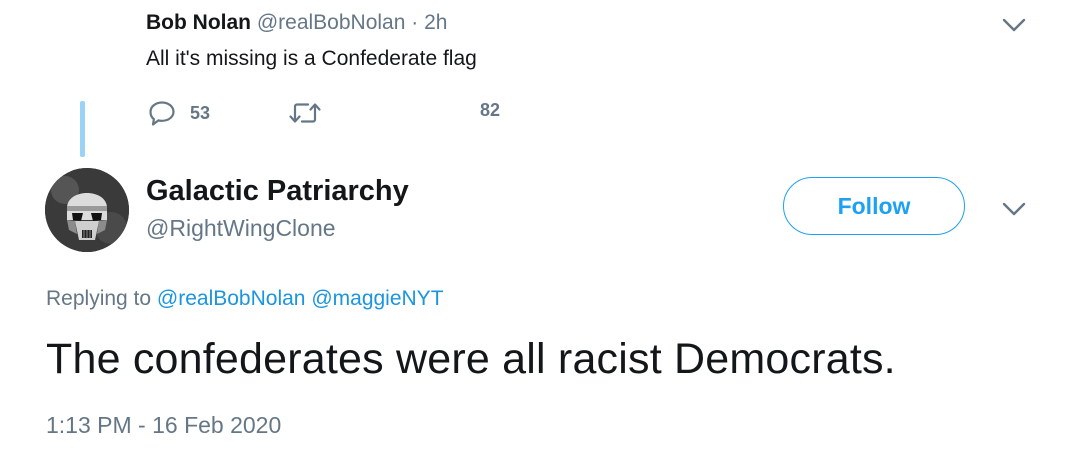  Describe the element at coordinates (82, 129) in the screenshot. I see `thread-connector-line` at that location.